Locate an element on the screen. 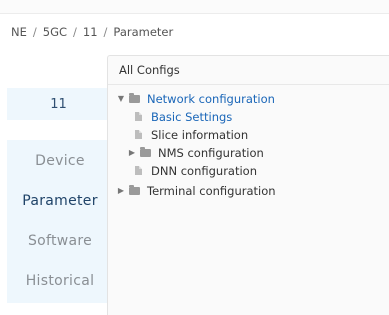 The height and width of the screenshot is (315, 389). menu-item-label: Device is located at coordinates (60, 161).